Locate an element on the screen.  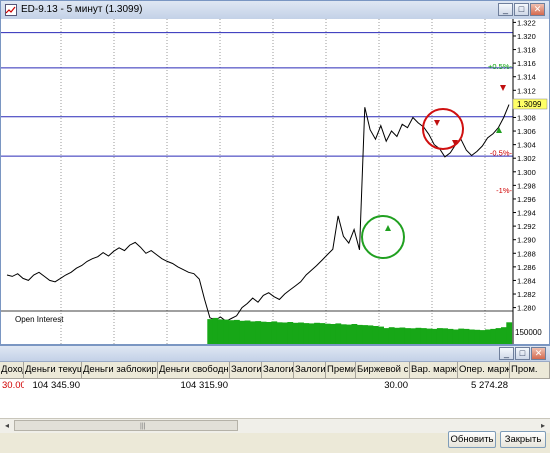
scroll-right-icon: ▸ is located at coordinates (543, 425).